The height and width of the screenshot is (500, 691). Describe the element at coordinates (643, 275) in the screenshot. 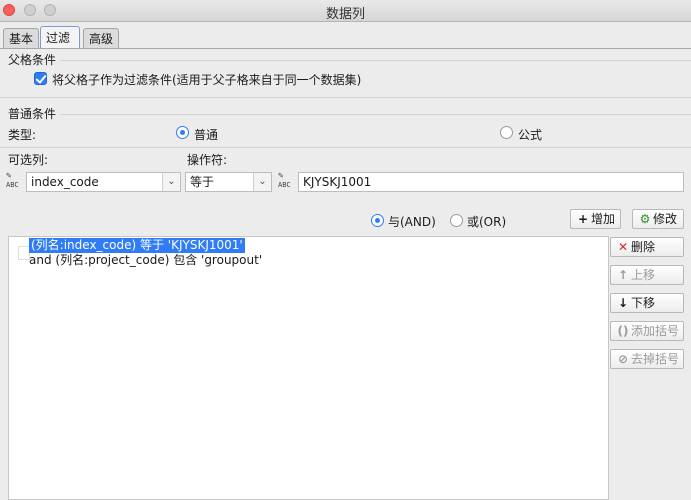

I see `move-up-button-label: 上移` at that location.